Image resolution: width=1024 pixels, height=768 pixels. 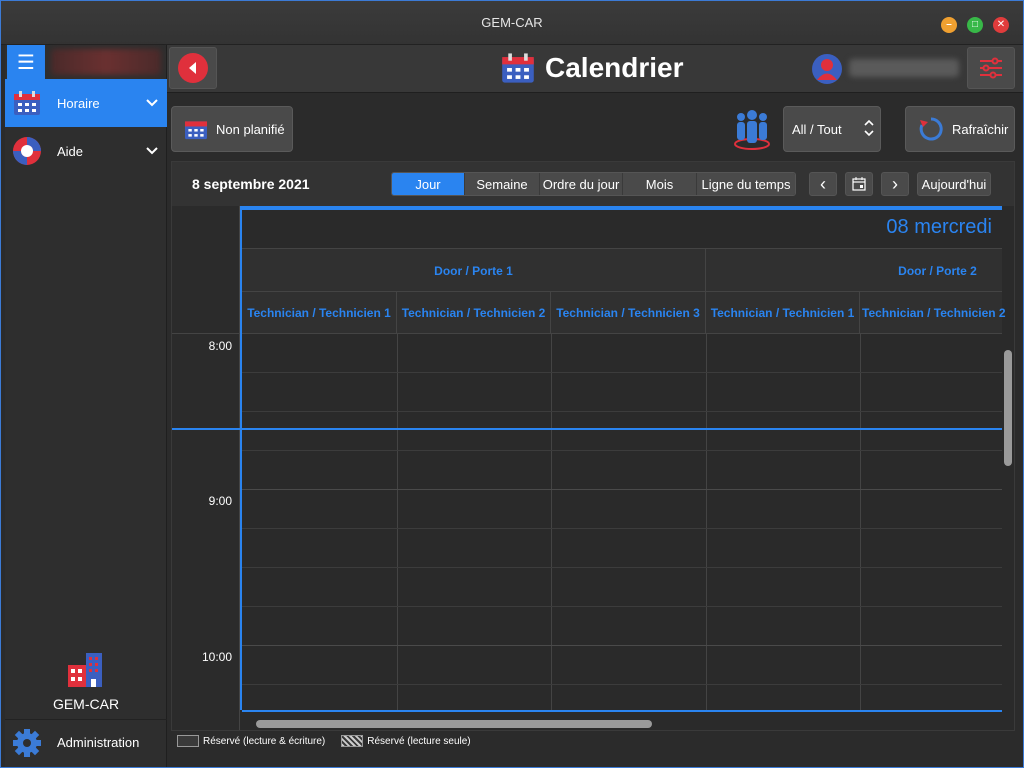 I want to click on unplanned-button: Non planifié, so click(x=232, y=129).